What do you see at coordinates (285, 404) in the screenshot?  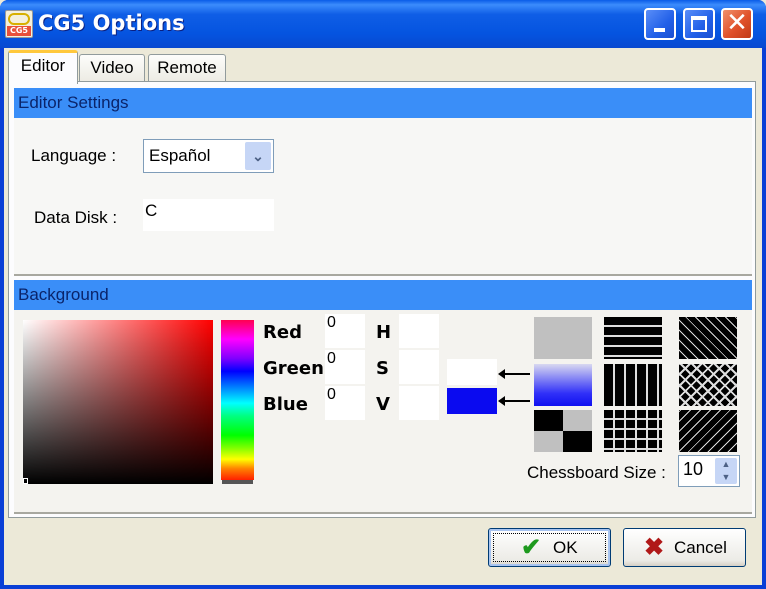 I see `blue-label: Blue` at bounding box center [285, 404].